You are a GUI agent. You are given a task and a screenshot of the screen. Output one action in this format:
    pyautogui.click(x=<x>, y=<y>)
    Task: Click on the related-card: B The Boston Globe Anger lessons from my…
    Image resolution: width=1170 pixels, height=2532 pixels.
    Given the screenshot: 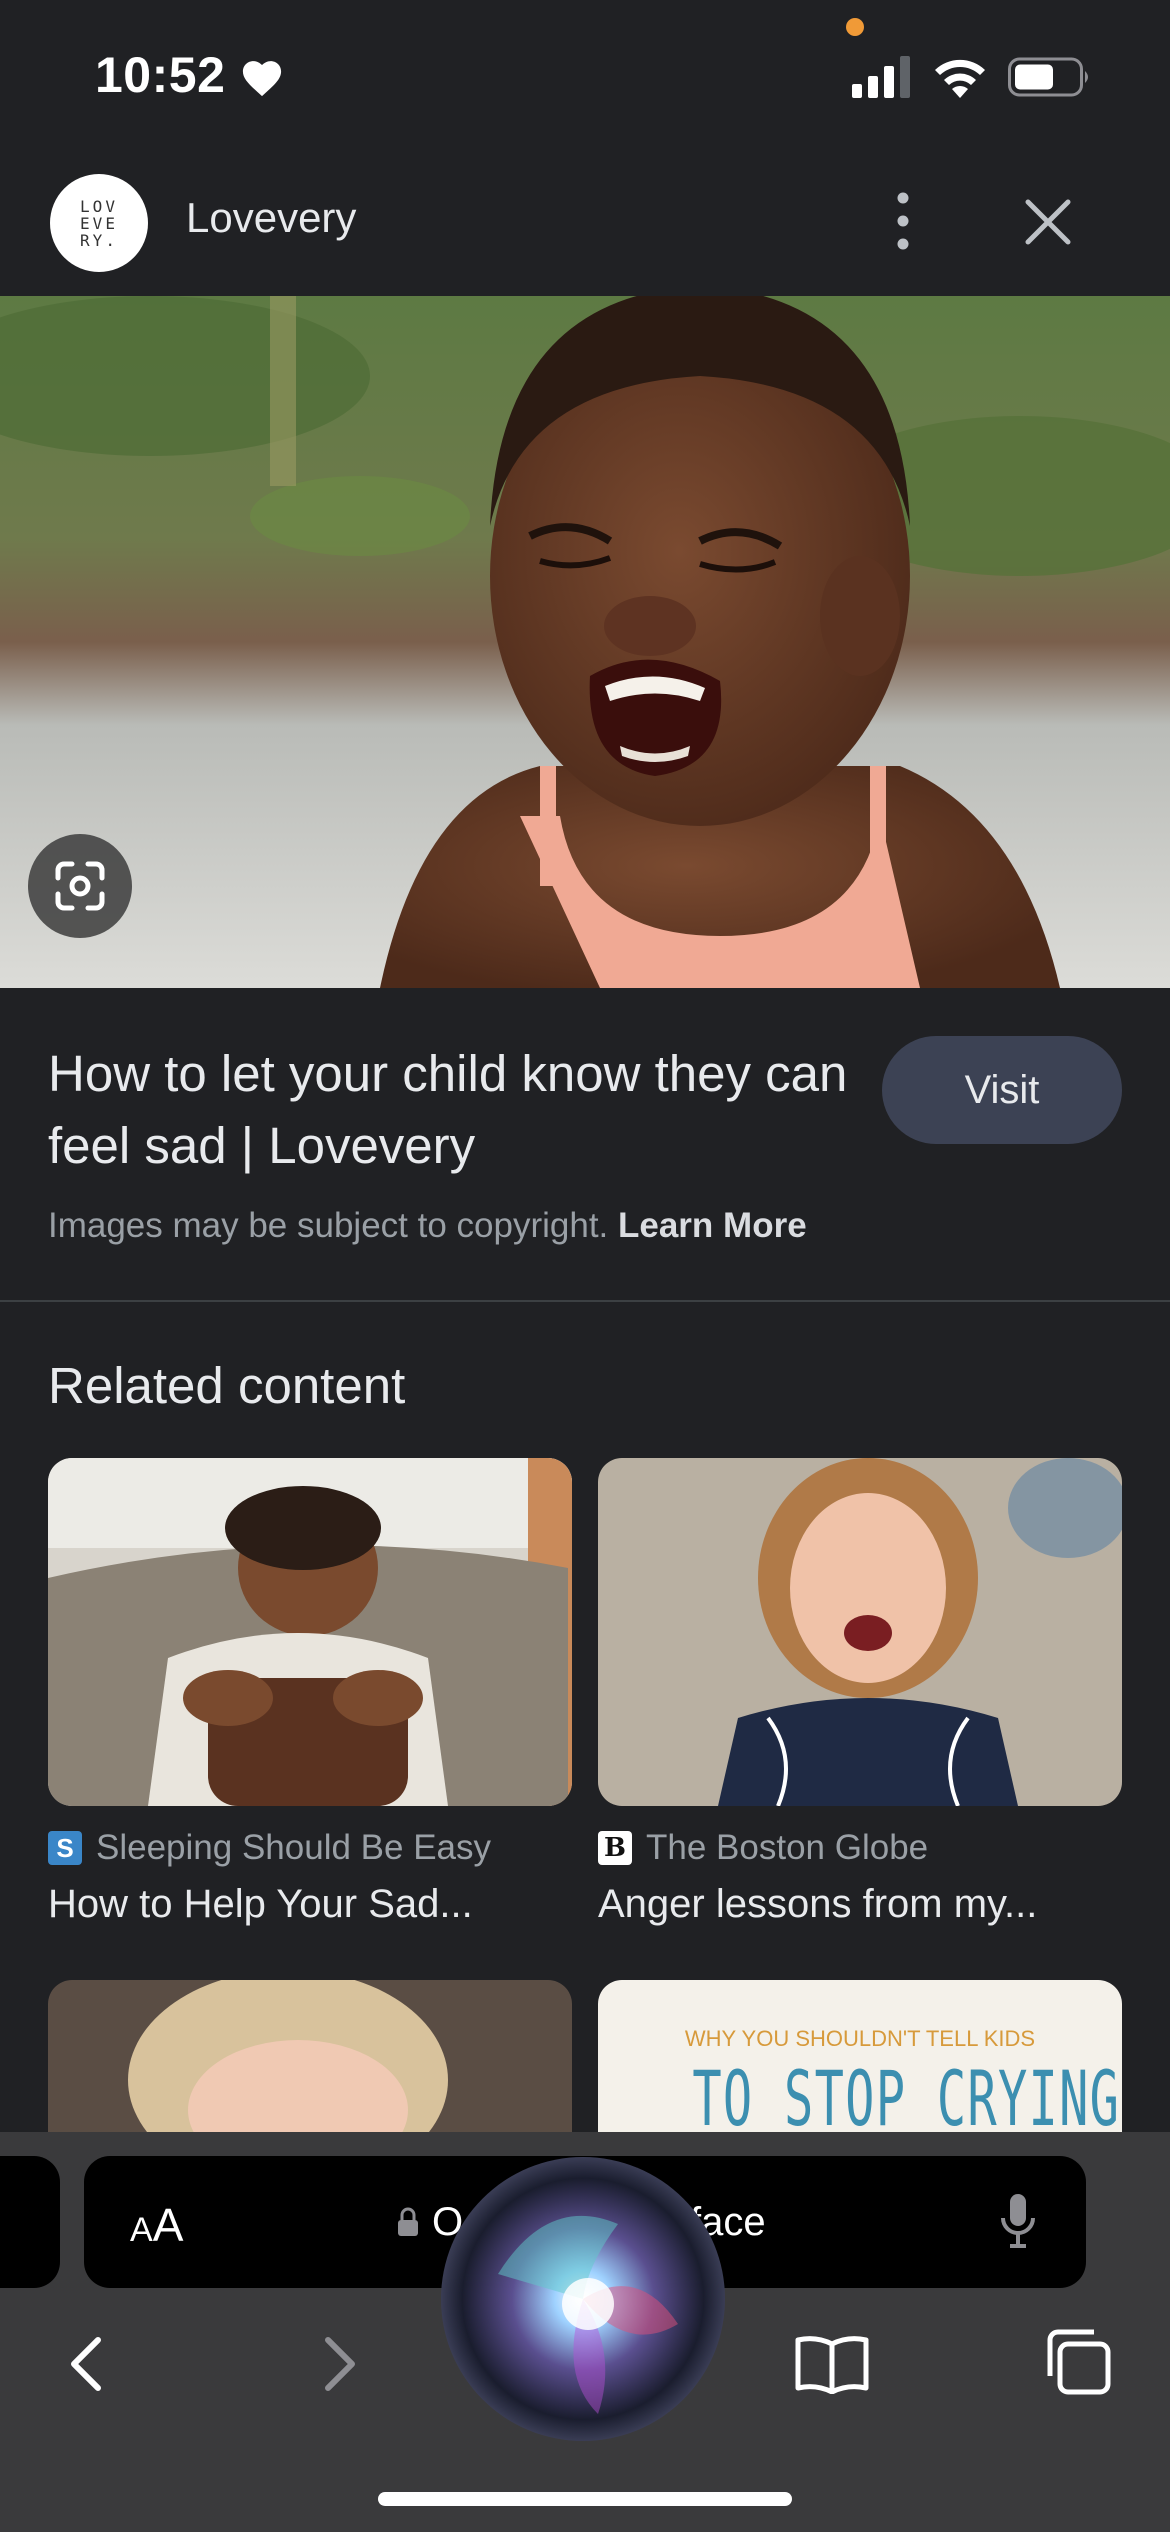 What is the action you would take?
    pyautogui.click(x=860, y=1692)
    